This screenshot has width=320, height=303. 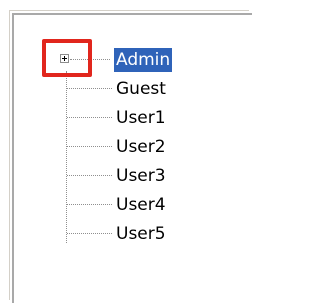 I want to click on tree-node-user3: User3, so click(x=120, y=176).